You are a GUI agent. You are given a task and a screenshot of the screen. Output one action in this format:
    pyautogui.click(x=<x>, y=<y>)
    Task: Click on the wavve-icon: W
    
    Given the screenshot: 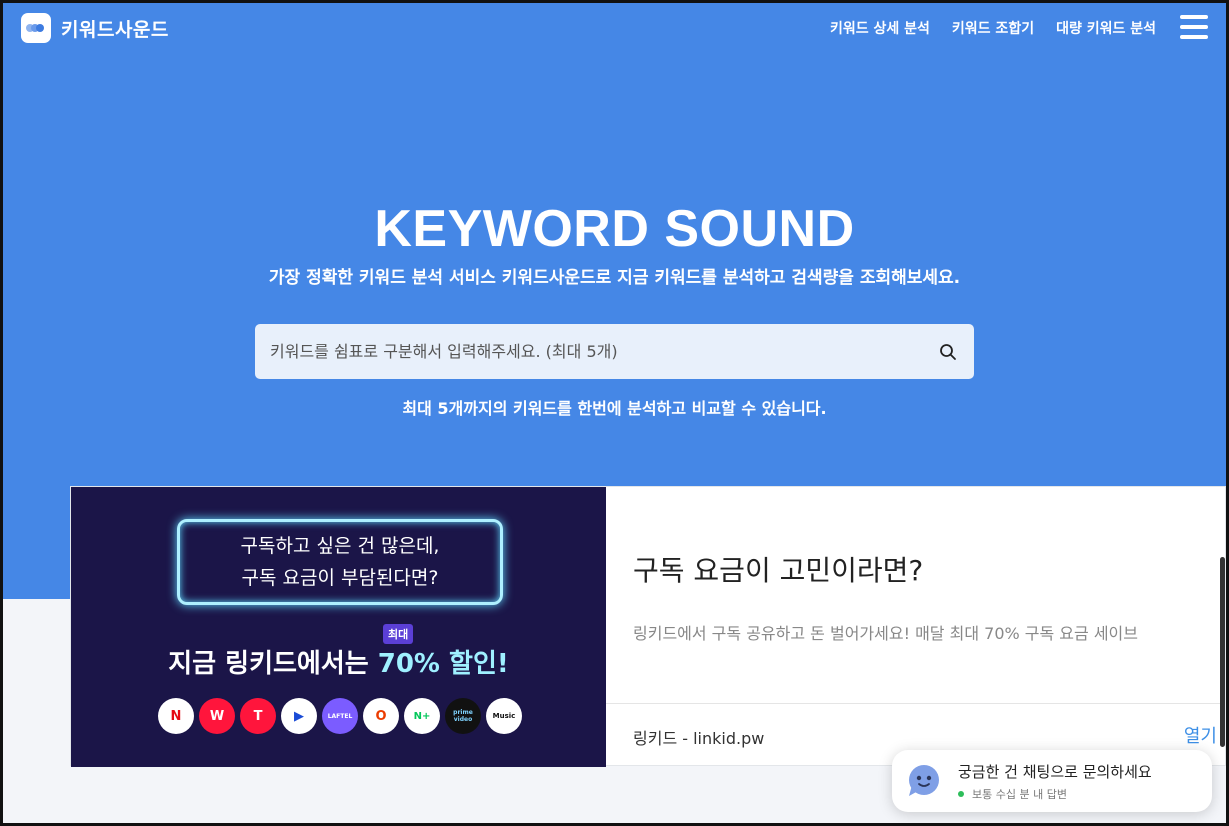 What is the action you would take?
    pyautogui.click(x=217, y=716)
    